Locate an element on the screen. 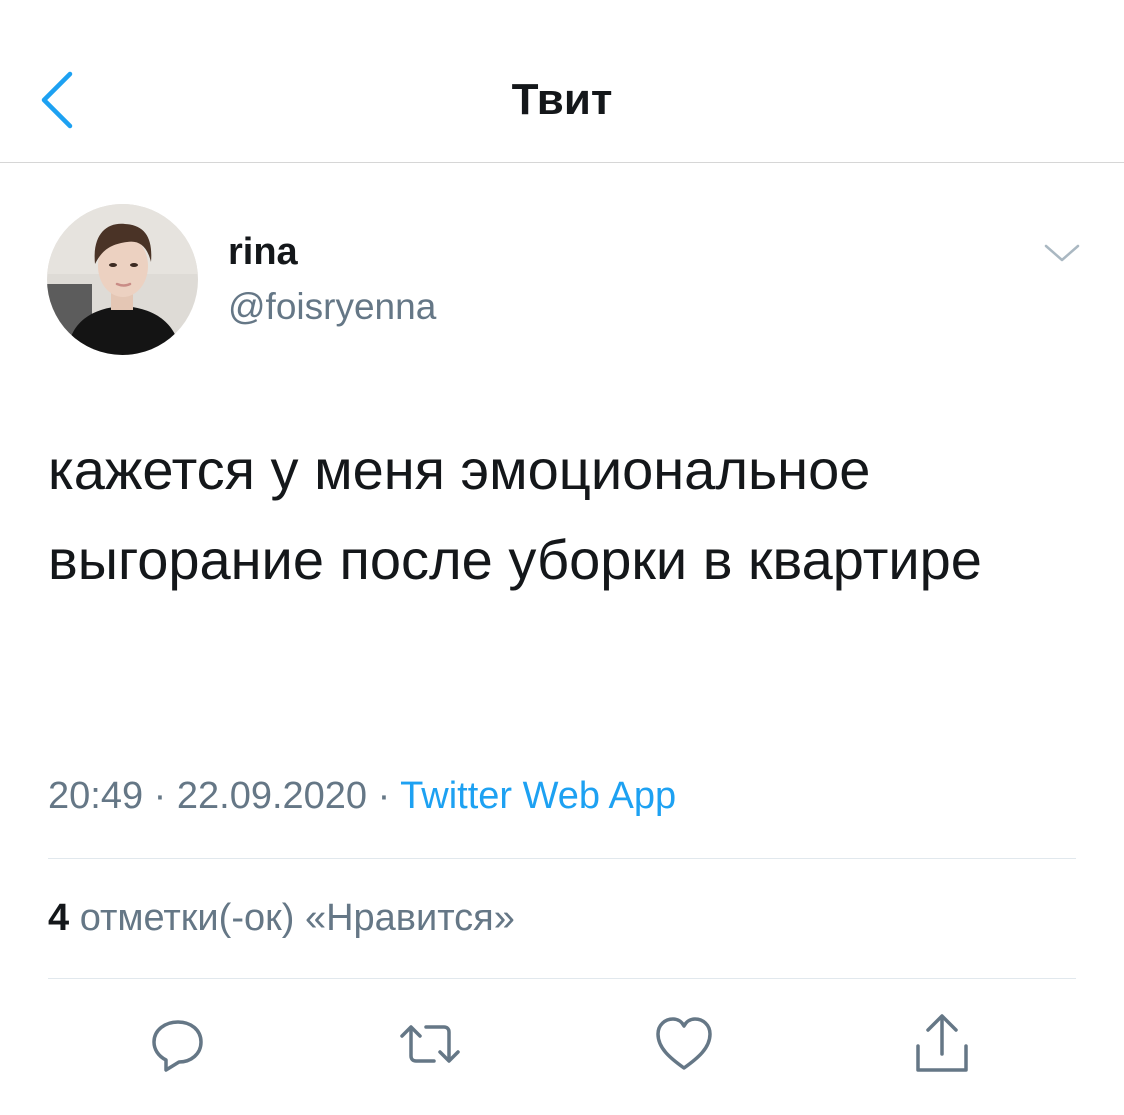 This screenshot has height=1115, width=1124. likes-label: отметки(-ок) «Нравится» is located at coordinates (297, 918).